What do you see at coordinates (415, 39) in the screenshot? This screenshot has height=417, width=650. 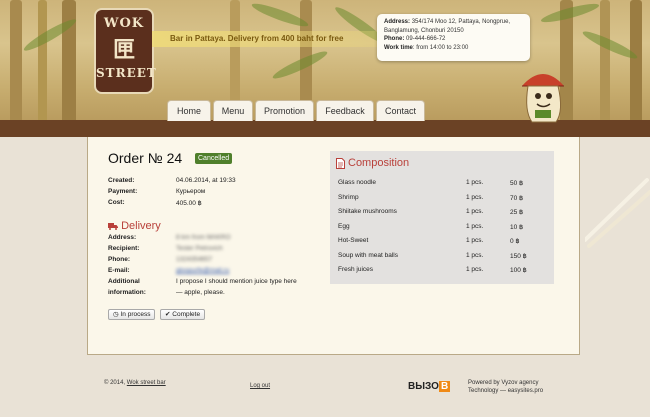 I see `contact-phone: Phone: 09-444-666-72` at bounding box center [415, 39].